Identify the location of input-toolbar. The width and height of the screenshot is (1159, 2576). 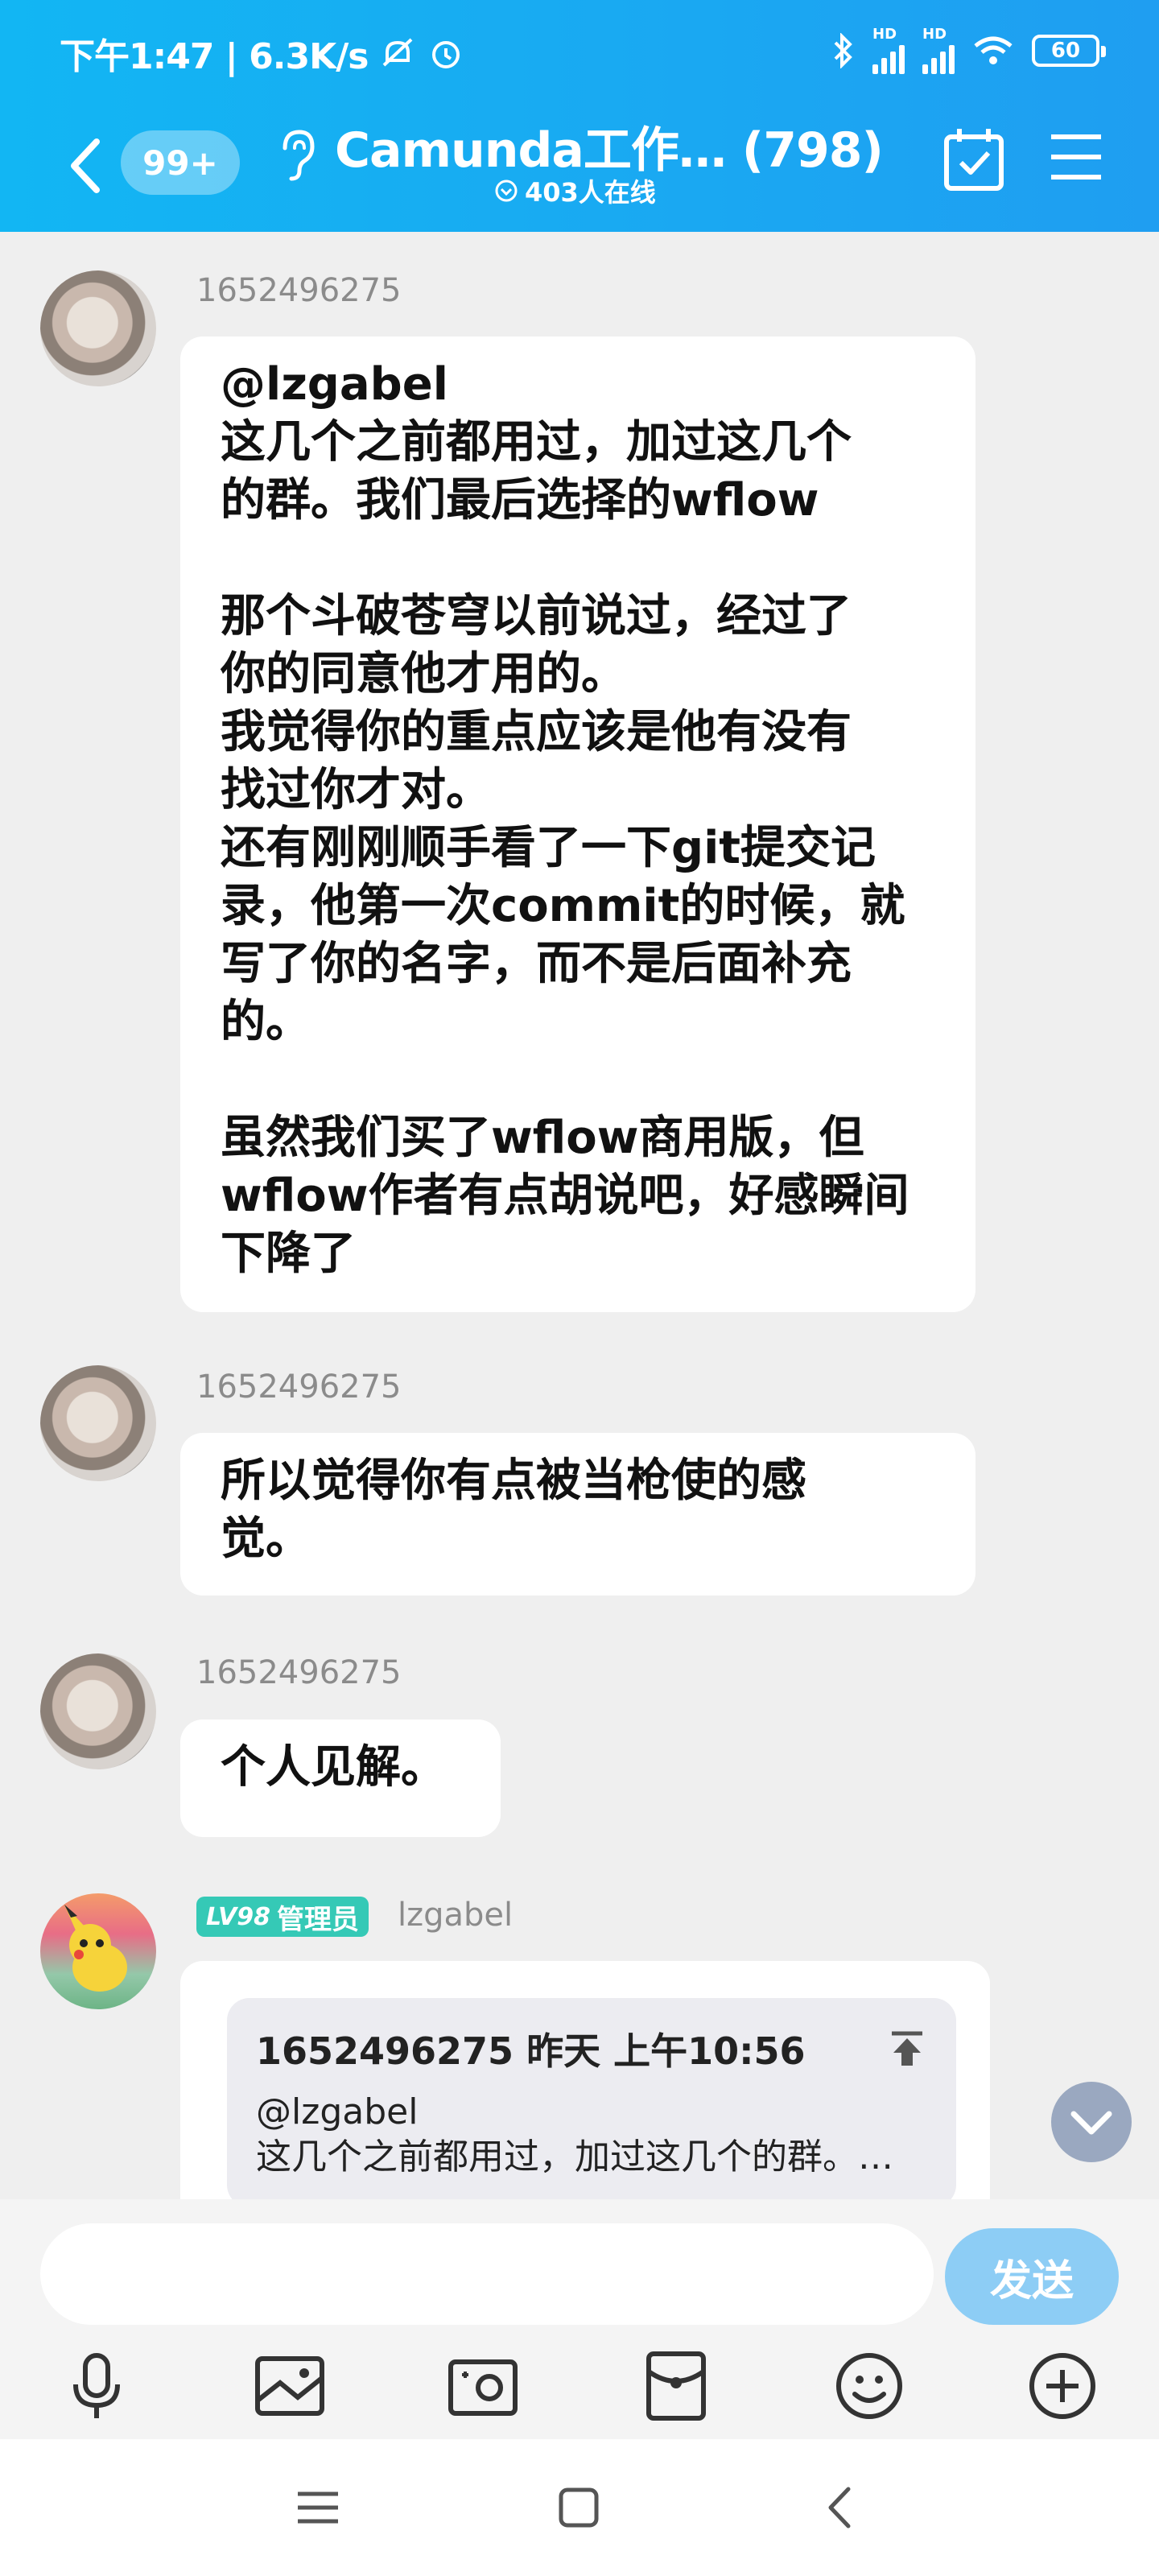
(579, 2387).